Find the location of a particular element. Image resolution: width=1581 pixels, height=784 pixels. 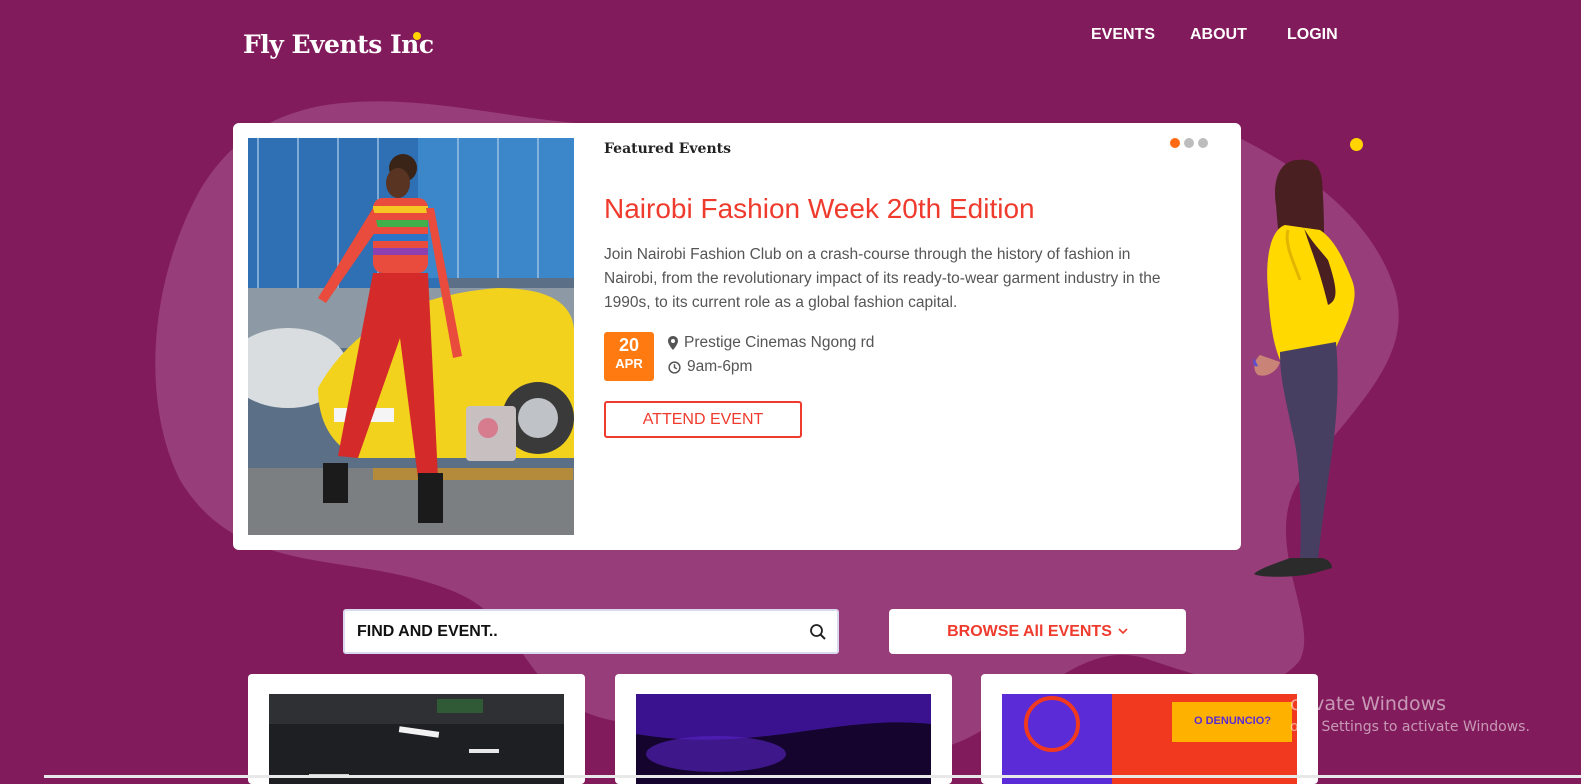

carousel-indicators is located at coordinates (1189, 143).